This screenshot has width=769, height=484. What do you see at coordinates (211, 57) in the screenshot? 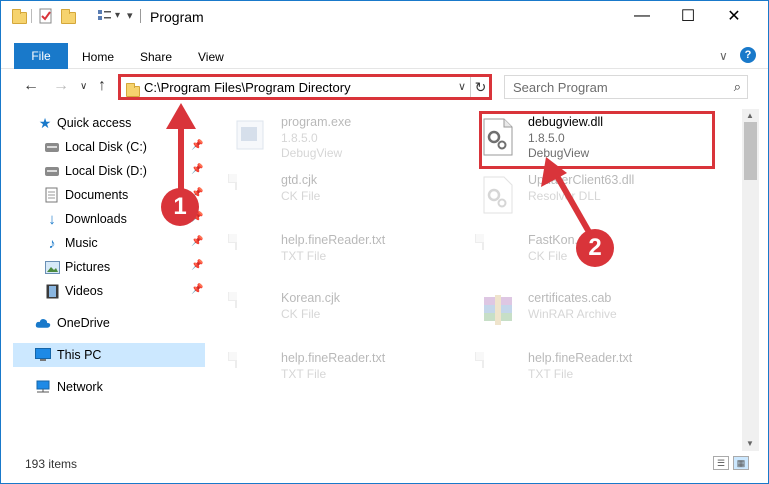
I see `tab-view: View` at bounding box center [211, 57].